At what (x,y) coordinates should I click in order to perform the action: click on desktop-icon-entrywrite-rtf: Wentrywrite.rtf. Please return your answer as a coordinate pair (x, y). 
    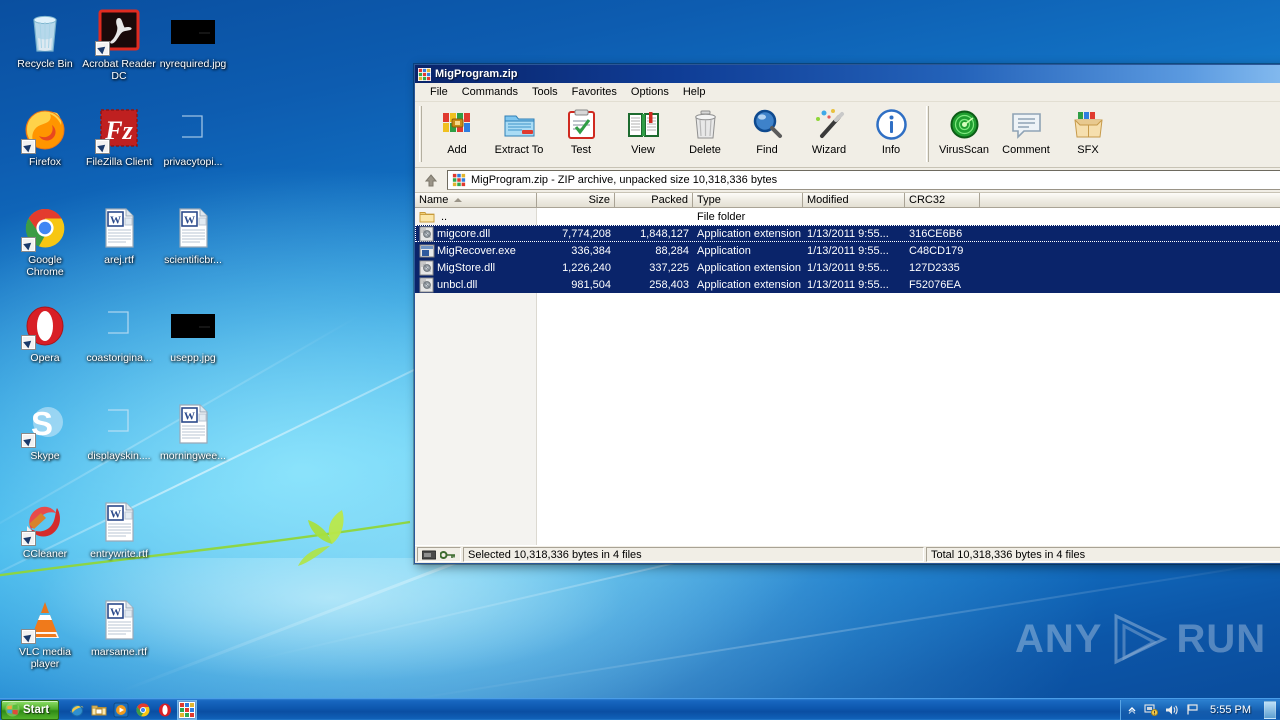
    Looking at the image, I should click on (119, 529).